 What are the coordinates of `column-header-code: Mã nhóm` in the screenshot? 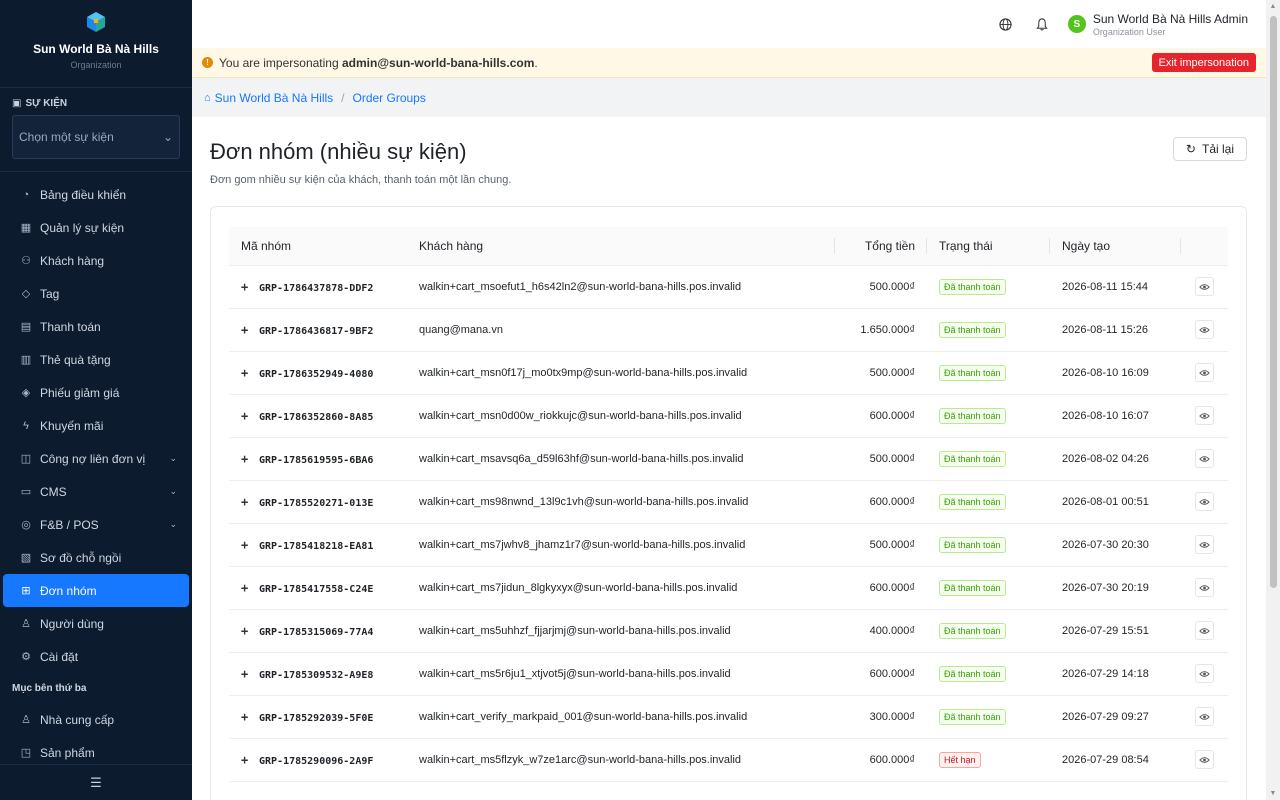 It's located at (324, 246).